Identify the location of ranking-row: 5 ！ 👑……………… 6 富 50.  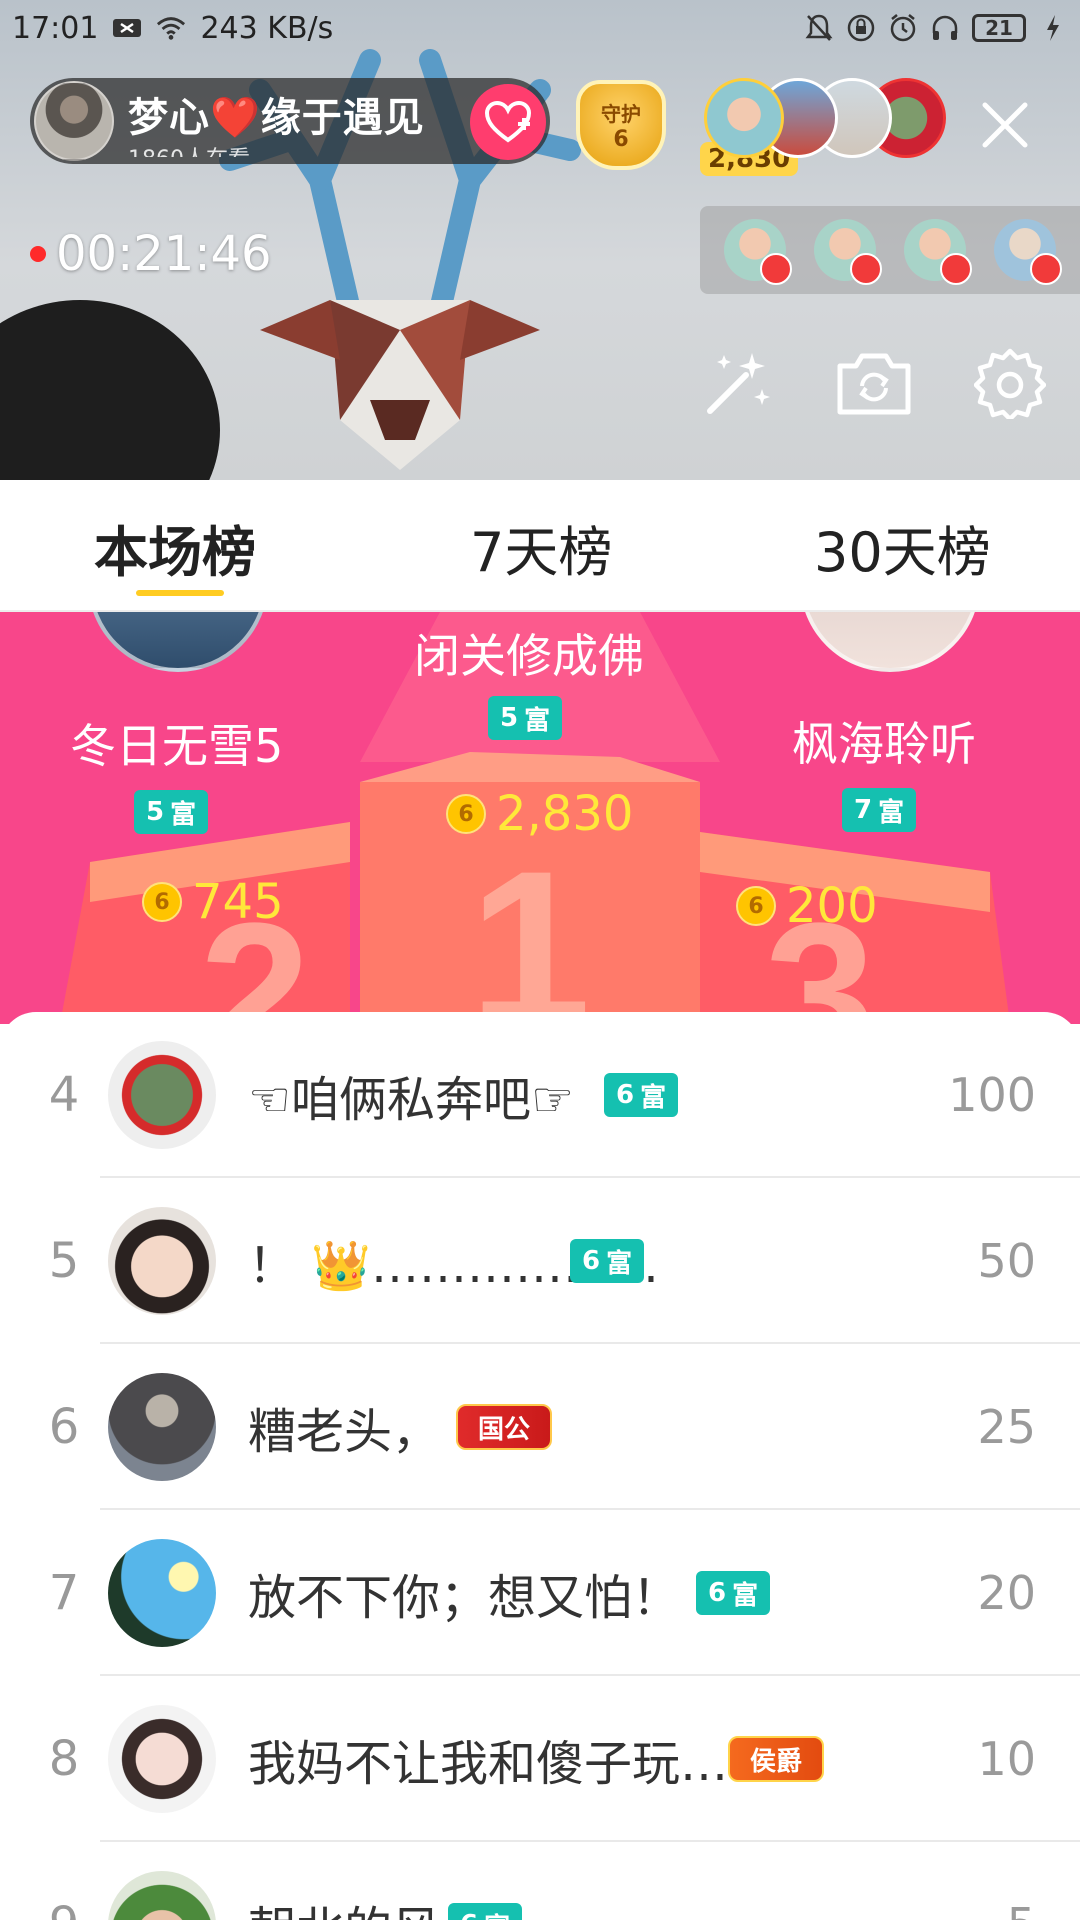
(540, 1261).